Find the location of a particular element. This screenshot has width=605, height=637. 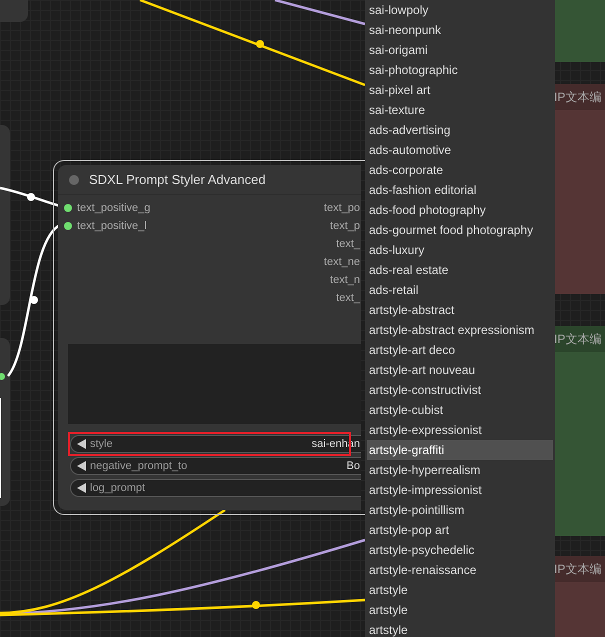

menu-item: artstyle-abstract expressionism is located at coordinates (460, 330).